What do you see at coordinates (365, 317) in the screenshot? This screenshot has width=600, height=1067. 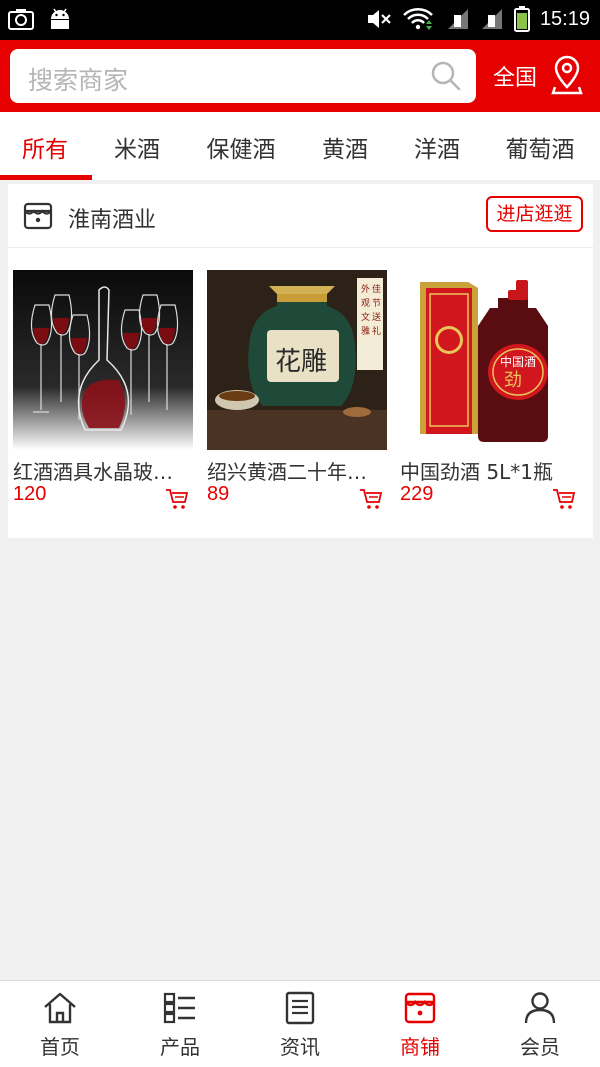 I see `svg-text: 文` at bounding box center [365, 317].